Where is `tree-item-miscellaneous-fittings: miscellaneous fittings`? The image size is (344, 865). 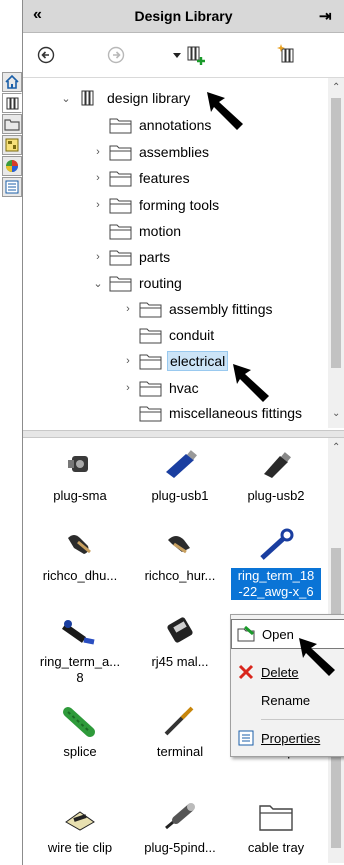 tree-item-miscellaneous-fittings: miscellaneous fittings is located at coordinates (212, 413).